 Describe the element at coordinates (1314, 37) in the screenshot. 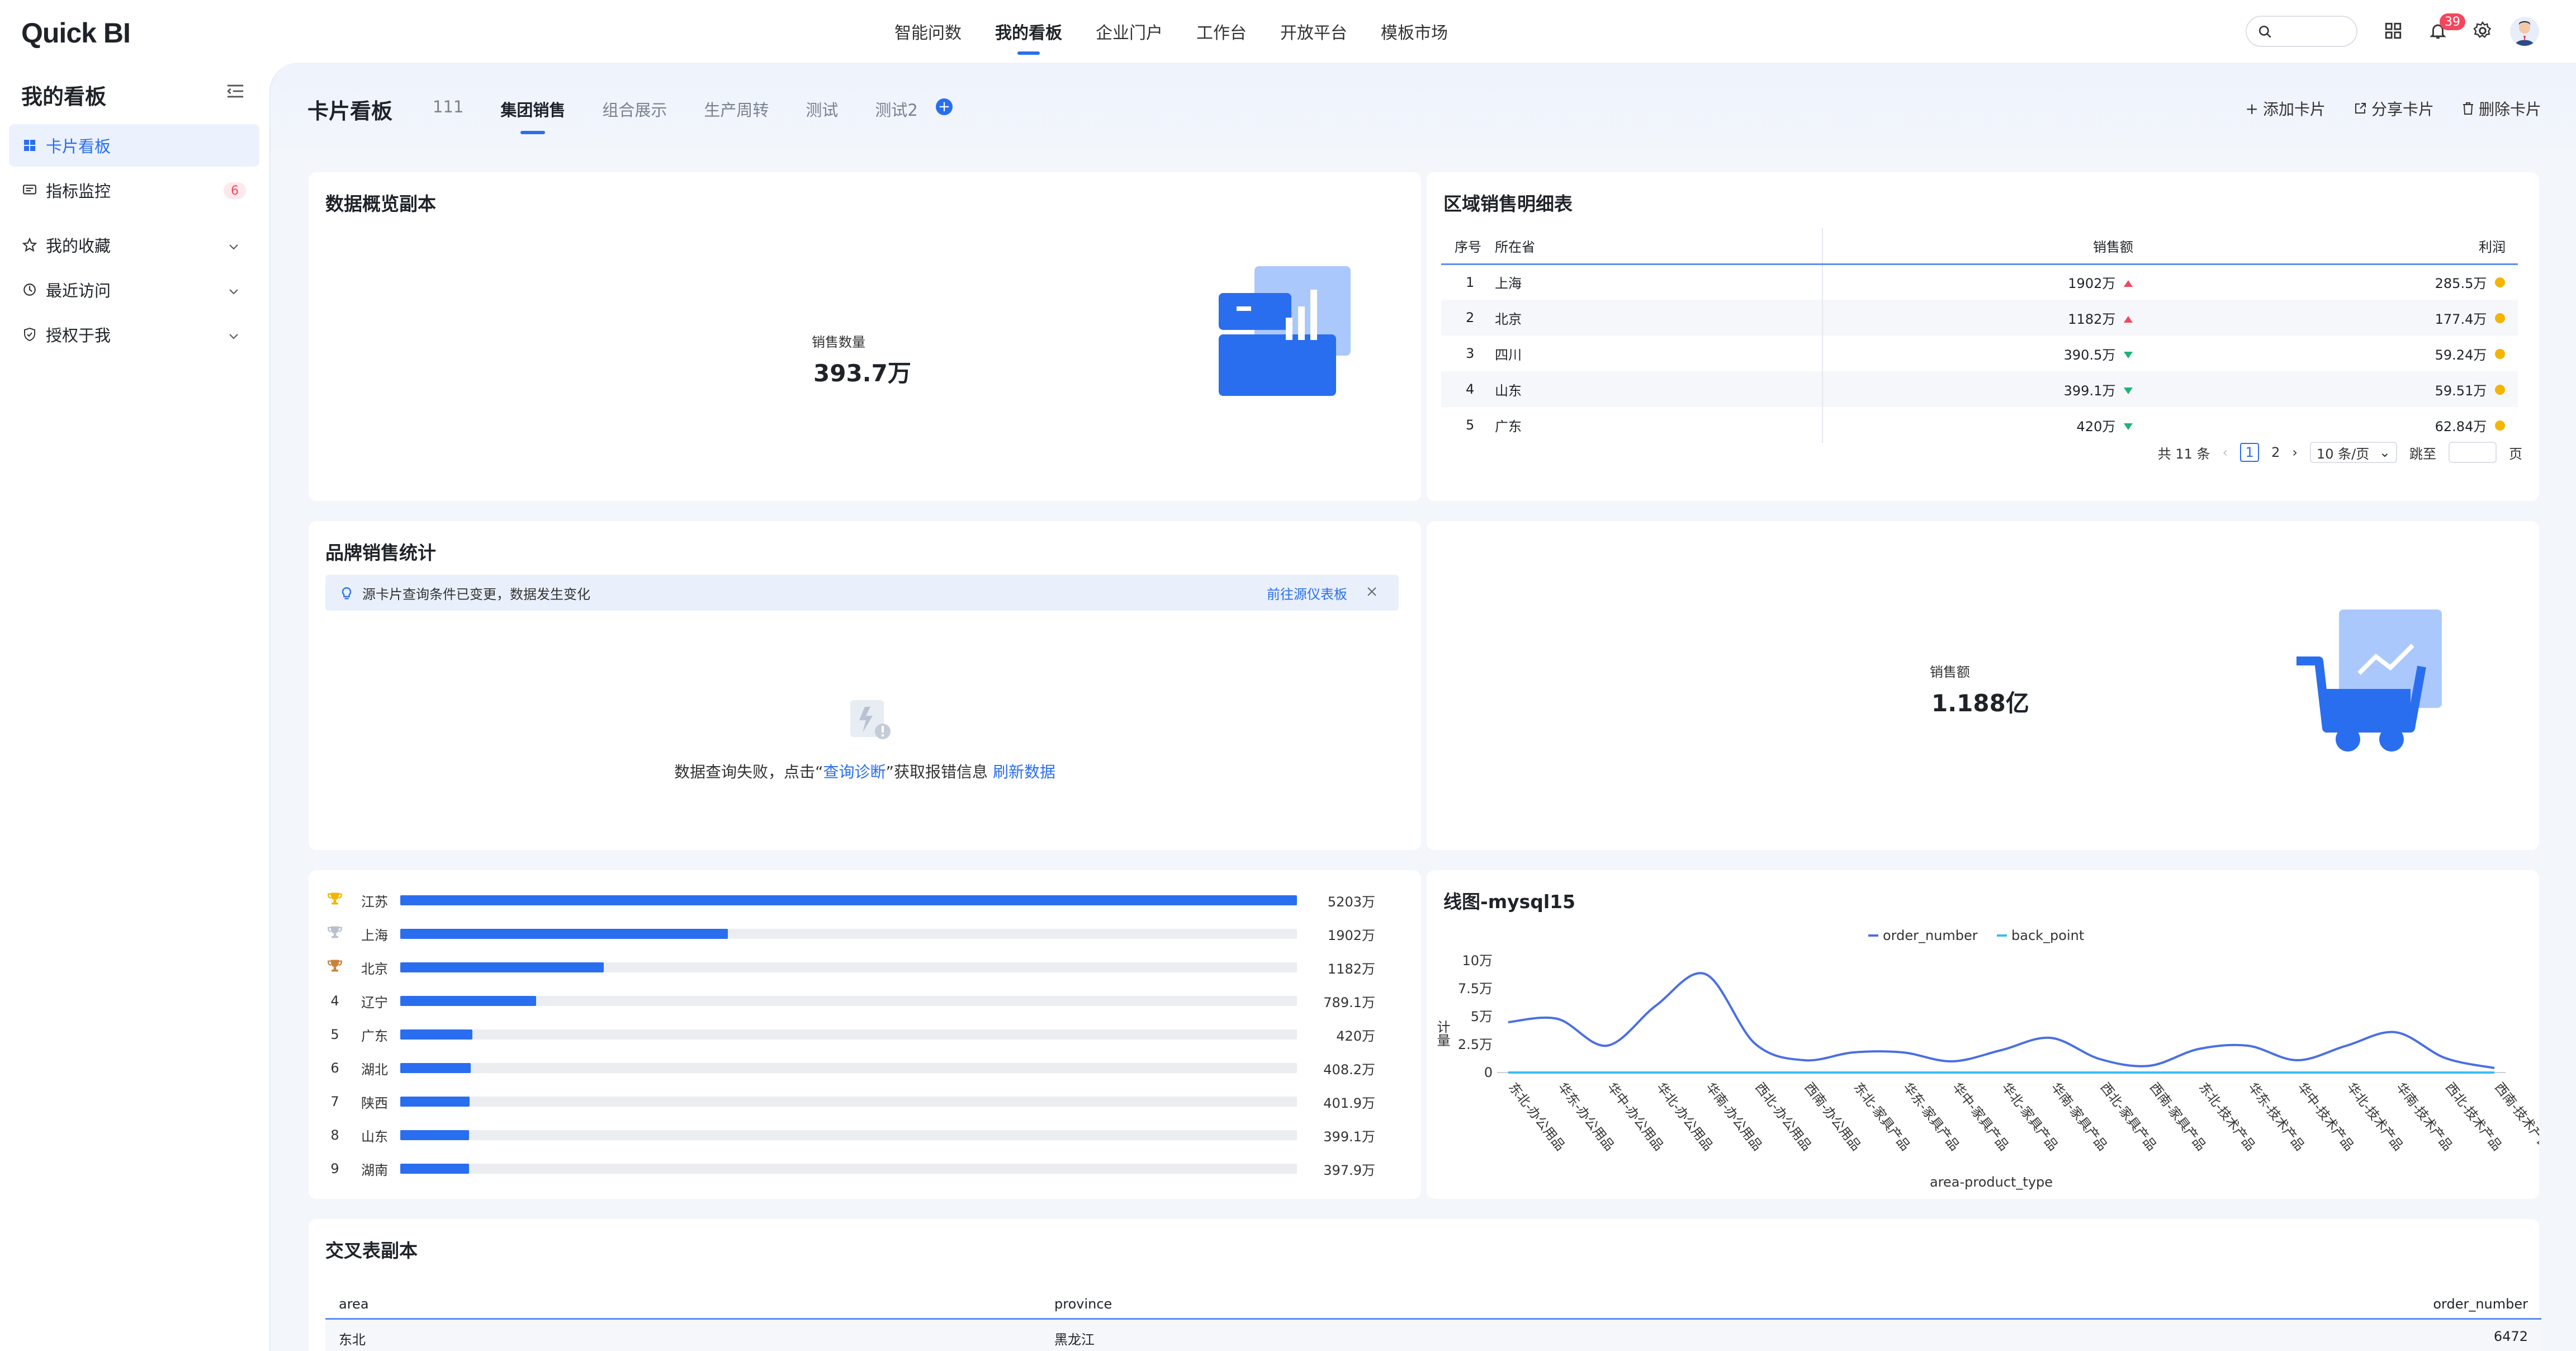

I see `topnav-open-platform: 开放平台` at that location.